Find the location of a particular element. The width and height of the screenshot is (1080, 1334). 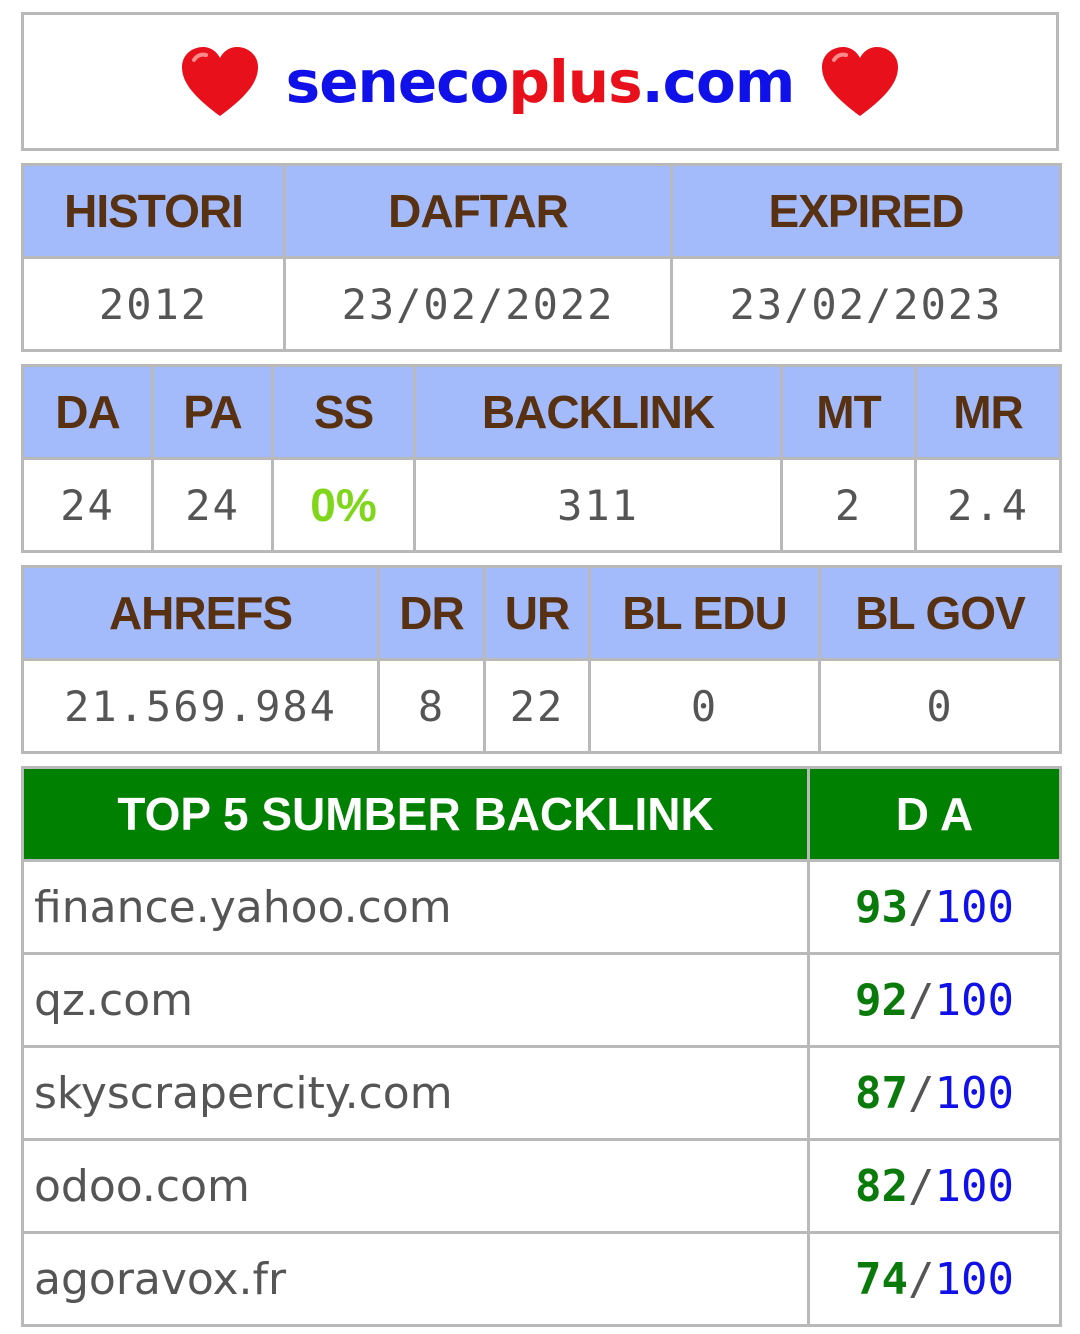

site-name: senecoplus.com is located at coordinates (540, 81).